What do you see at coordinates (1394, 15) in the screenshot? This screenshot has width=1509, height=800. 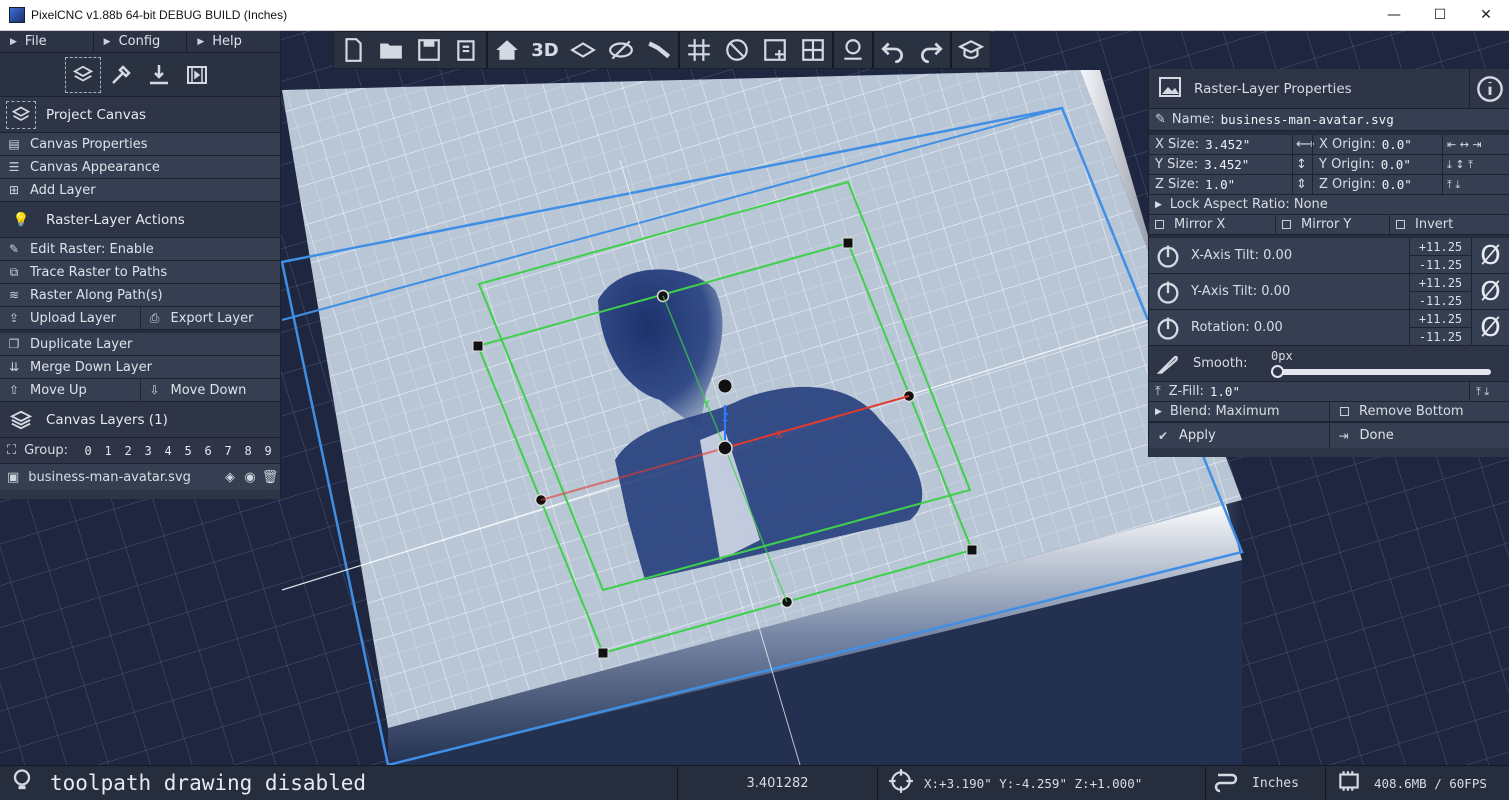 I see `minimize-button: —` at bounding box center [1394, 15].